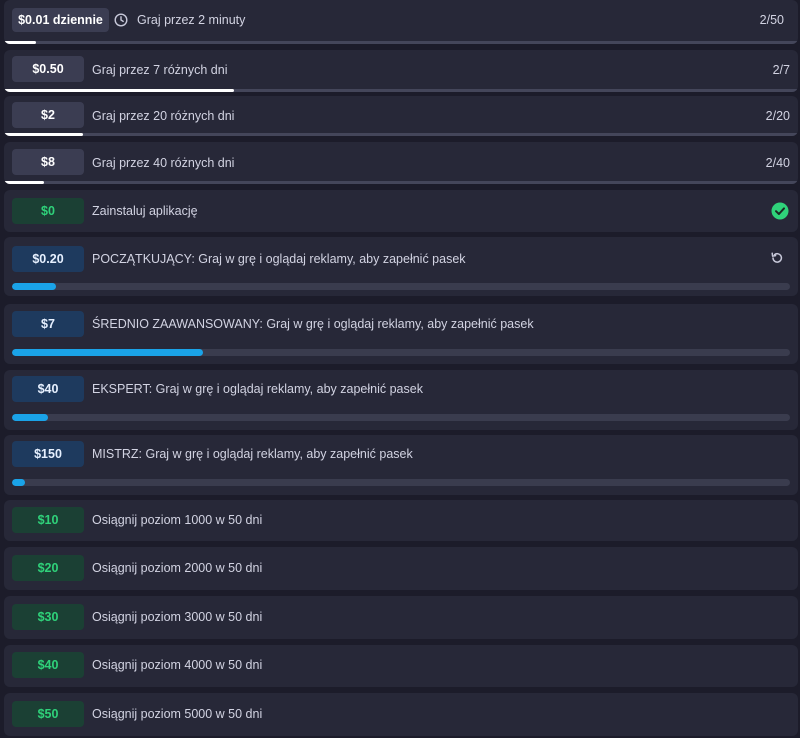 This screenshot has width=800, height=738. I want to click on task-label: Osiągnij poziom 1000 w 50 dni, so click(177, 520).